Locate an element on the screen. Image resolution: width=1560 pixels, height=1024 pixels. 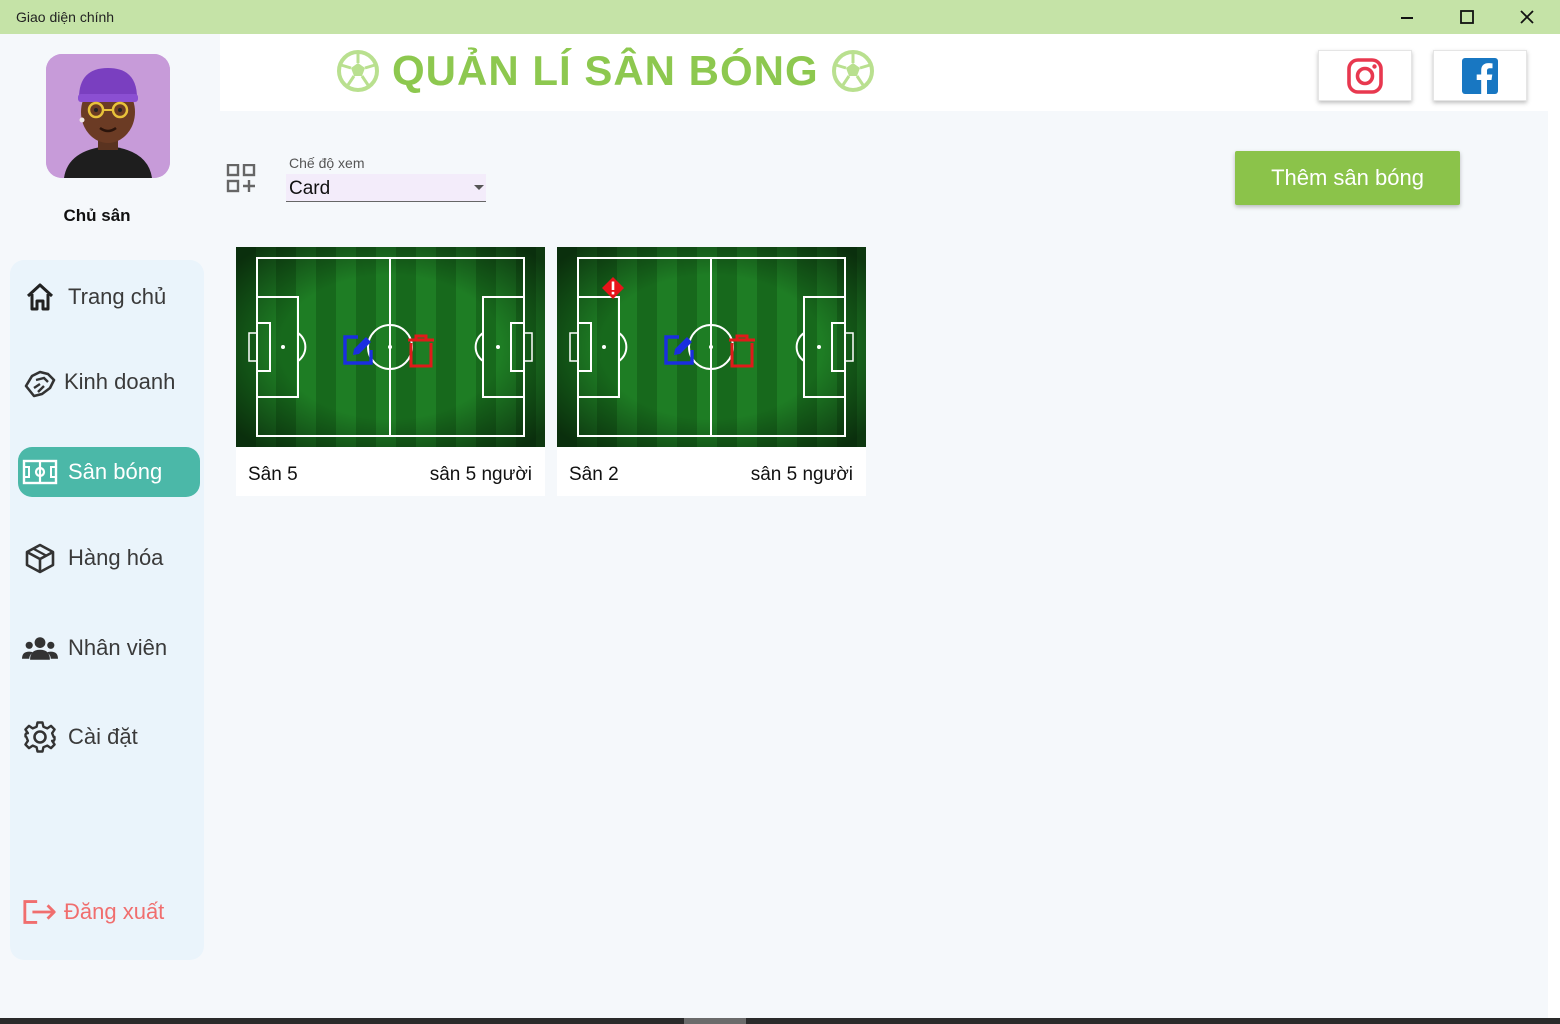
logout-label: Đăng xuất is located at coordinates (114, 911).